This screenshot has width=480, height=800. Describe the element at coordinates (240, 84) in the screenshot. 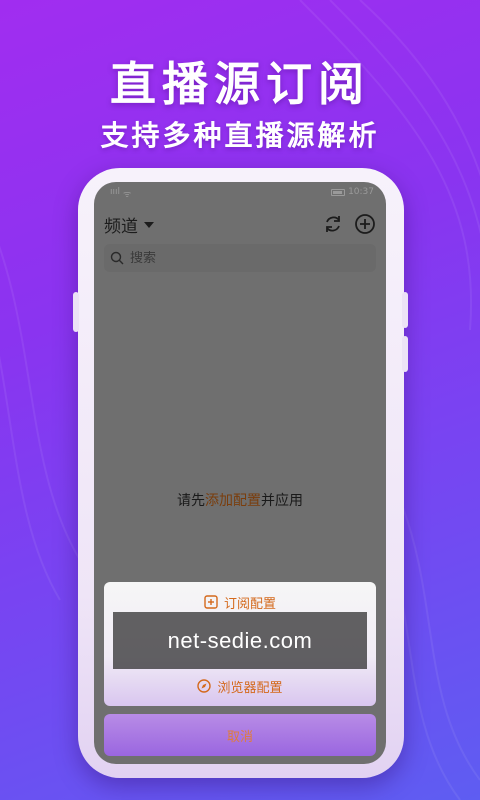

I see `promo-title: 直播源订阅` at that location.